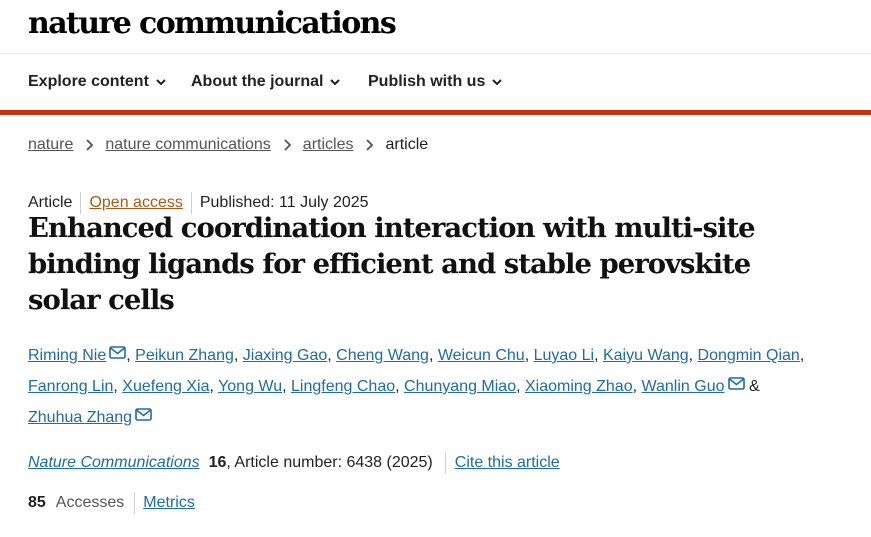 Image resolution: width=871 pixels, height=537 pixels. What do you see at coordinates (169, 503) in the screenshot?
I see `metrics-link: Metrics` at bounding box center [169, 503].